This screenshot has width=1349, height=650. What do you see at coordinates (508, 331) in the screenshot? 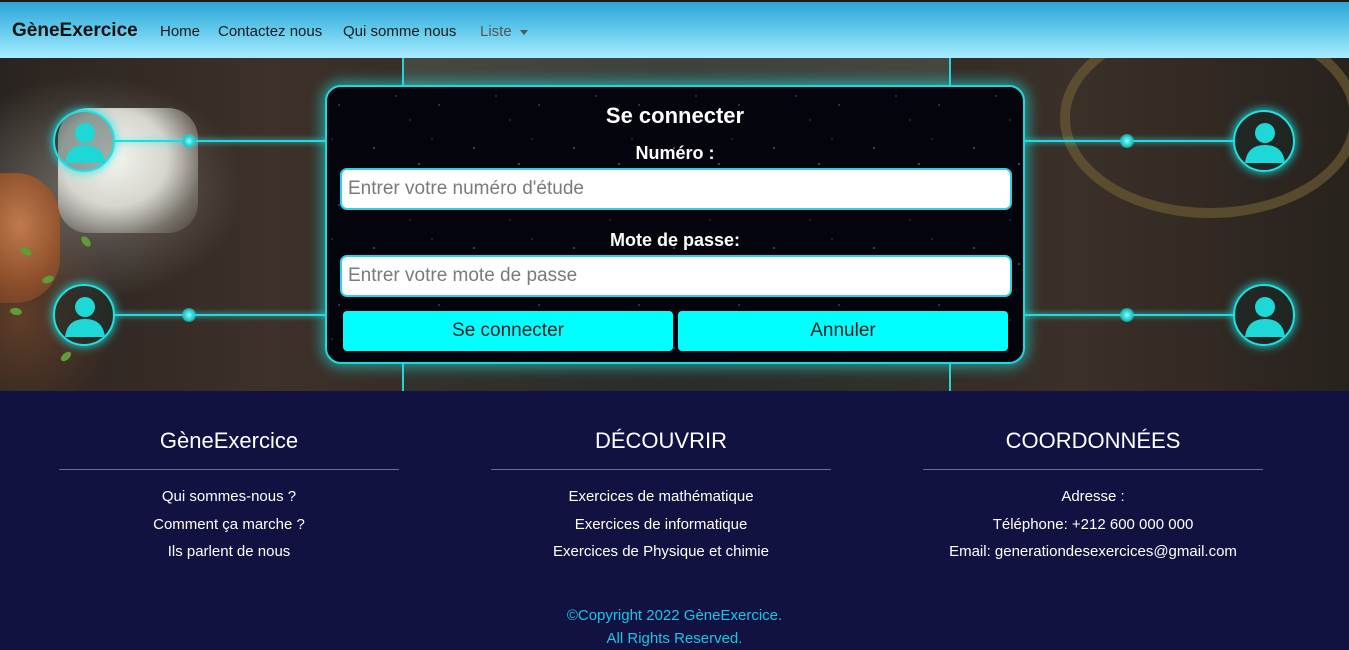
I see `login-button: Se connecter` at bounding box center [508, 331].